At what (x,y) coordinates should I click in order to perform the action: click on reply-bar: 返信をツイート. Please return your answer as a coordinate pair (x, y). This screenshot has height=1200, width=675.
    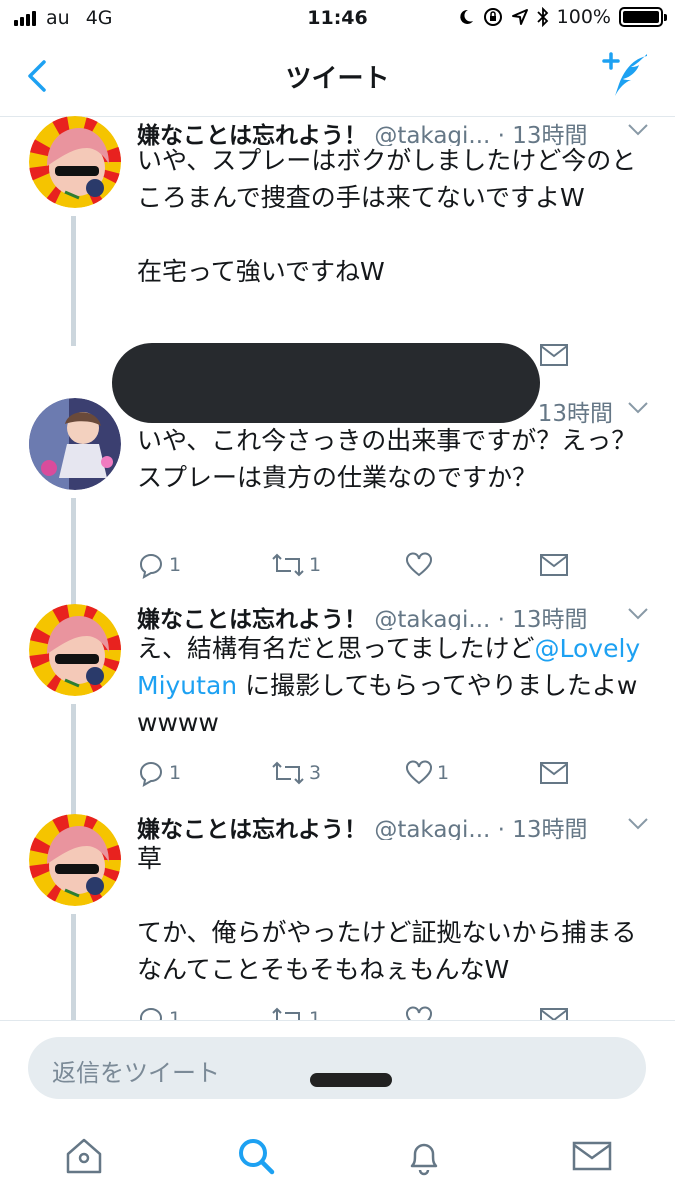
    Looking at the image, I should click on (337, 1068).